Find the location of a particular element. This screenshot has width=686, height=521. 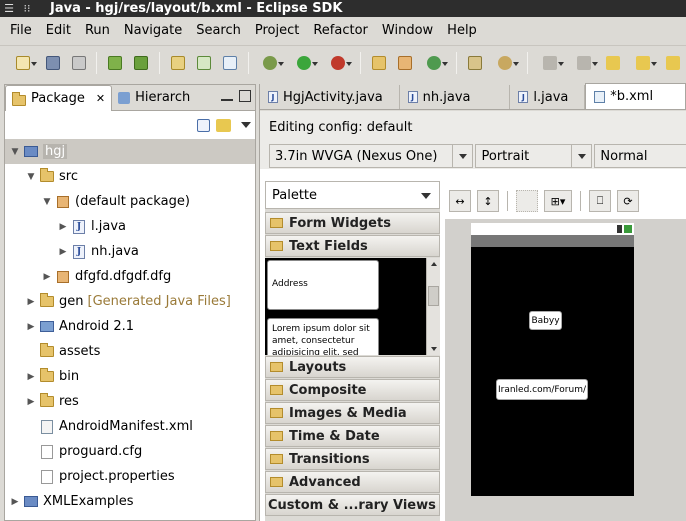

palette-category-composite: Composite is located at coordinates (352, 390).